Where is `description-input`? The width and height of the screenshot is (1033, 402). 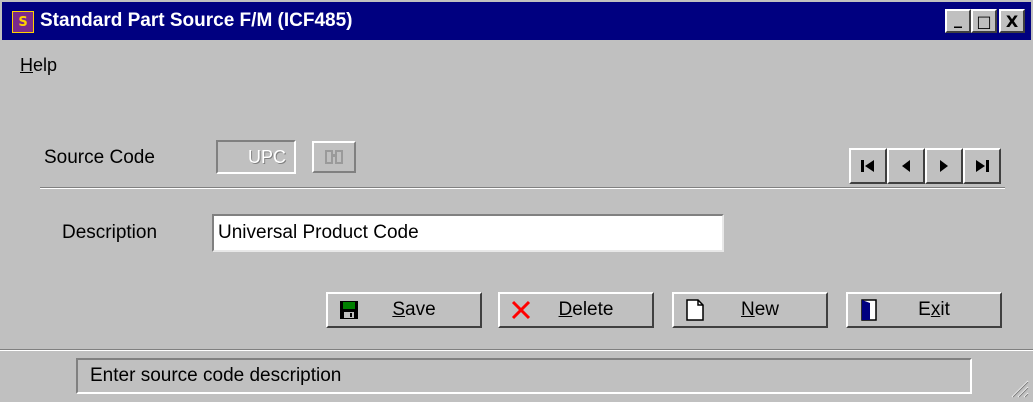 description-input is located at coordinates (468, 233).